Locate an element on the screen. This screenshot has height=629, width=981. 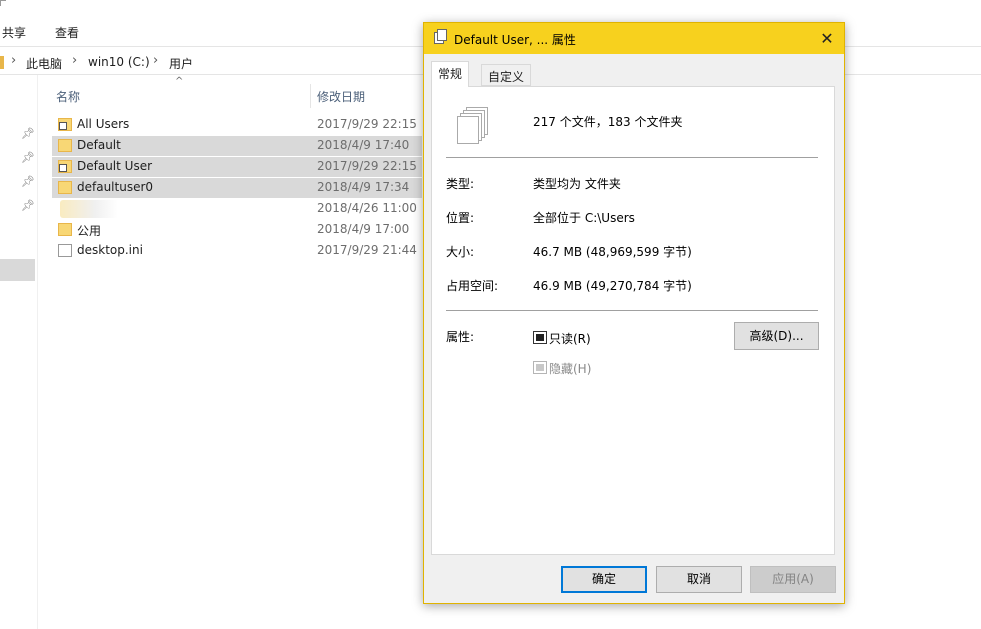
type-label: 类型: is located at coordinates (460, 184).